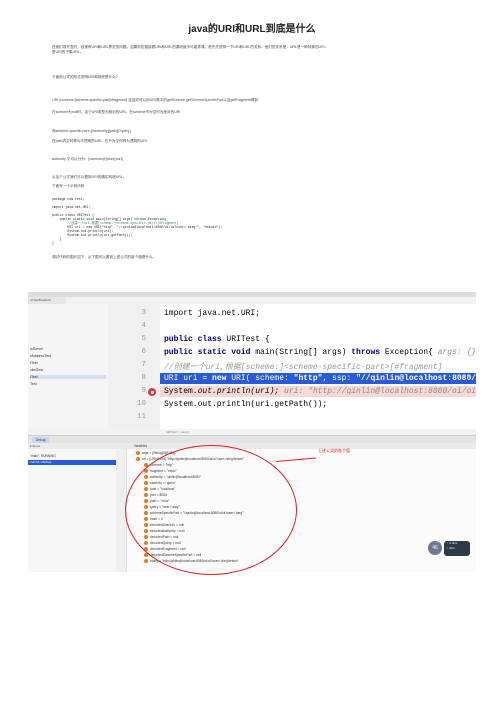 The width and height of the screenshot is (504, 713). Describe the element at coordinates (72, 456) in the screenshot. I see `thread-selector: "main": RUNNING` at that location.